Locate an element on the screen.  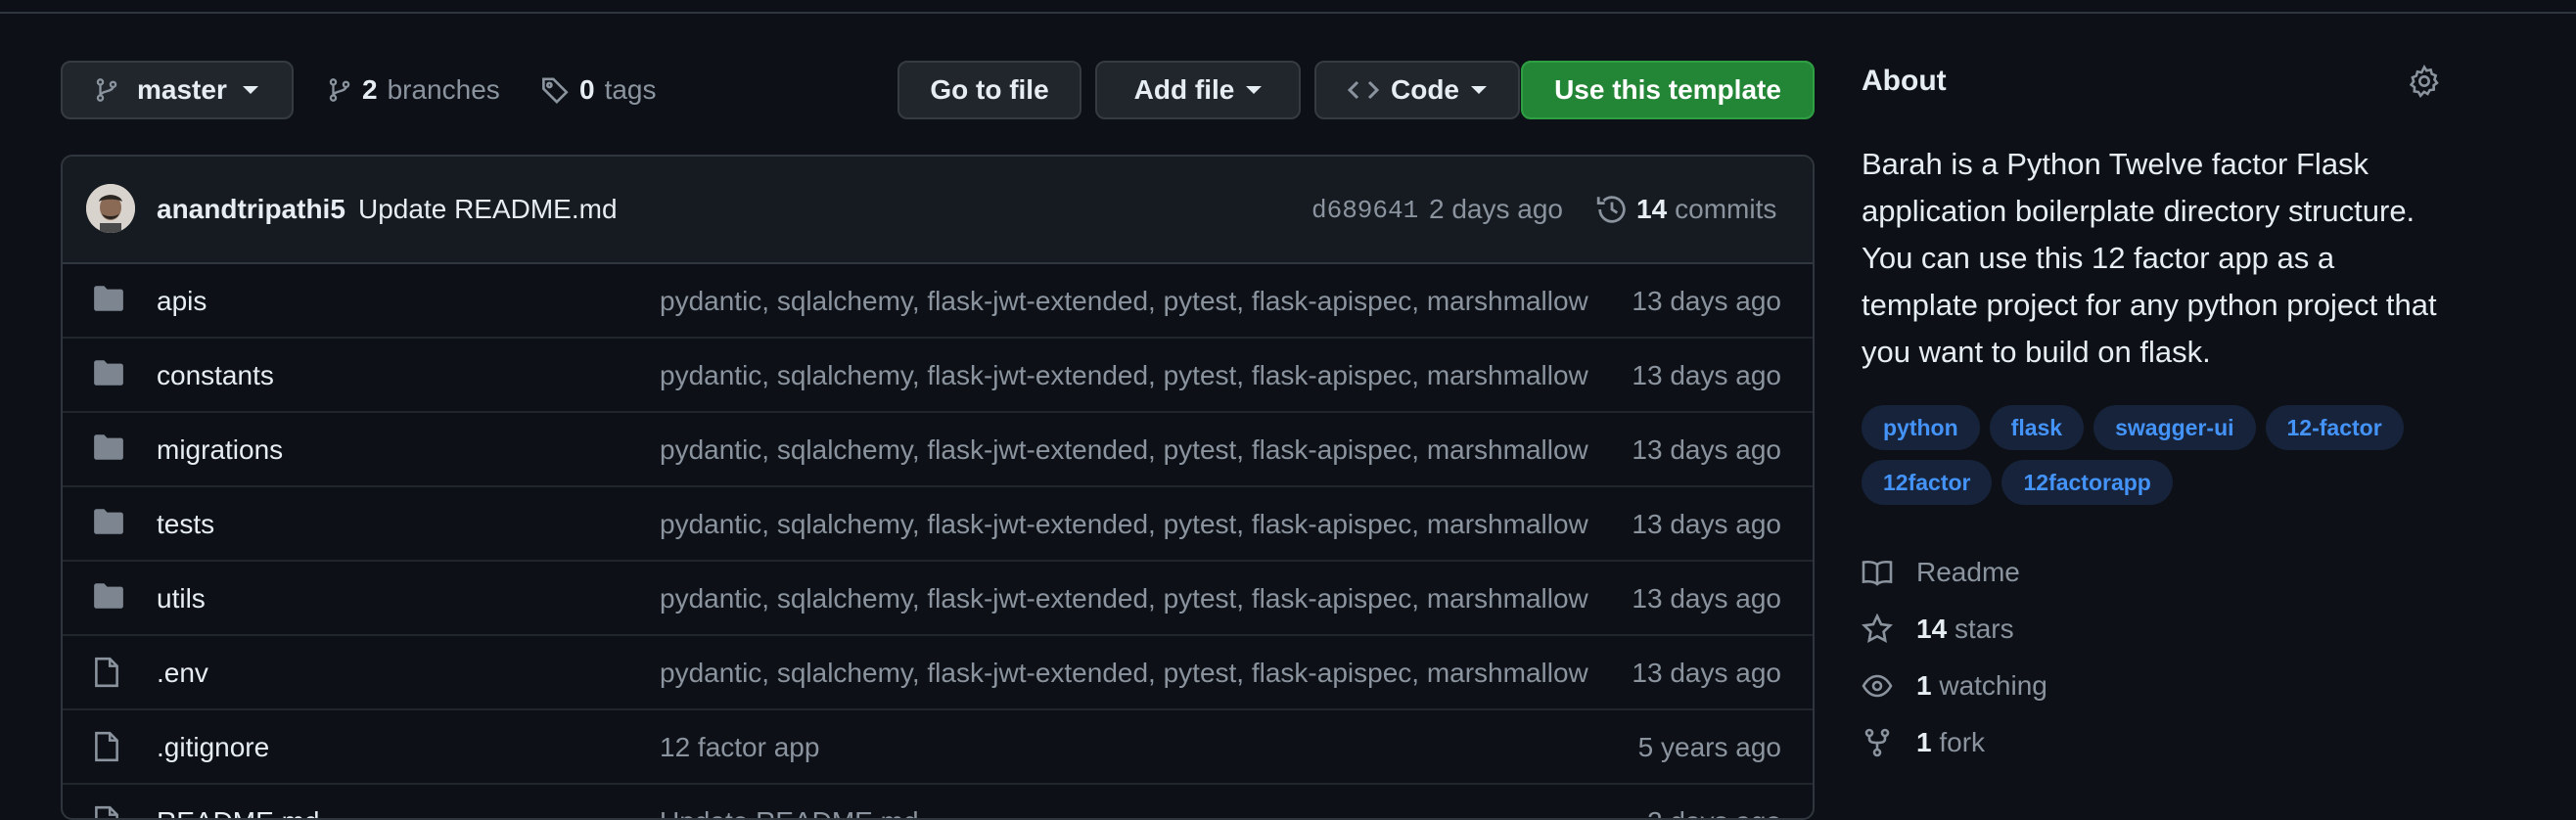
stars-count: 14 is located at coordinates (1932, 629).